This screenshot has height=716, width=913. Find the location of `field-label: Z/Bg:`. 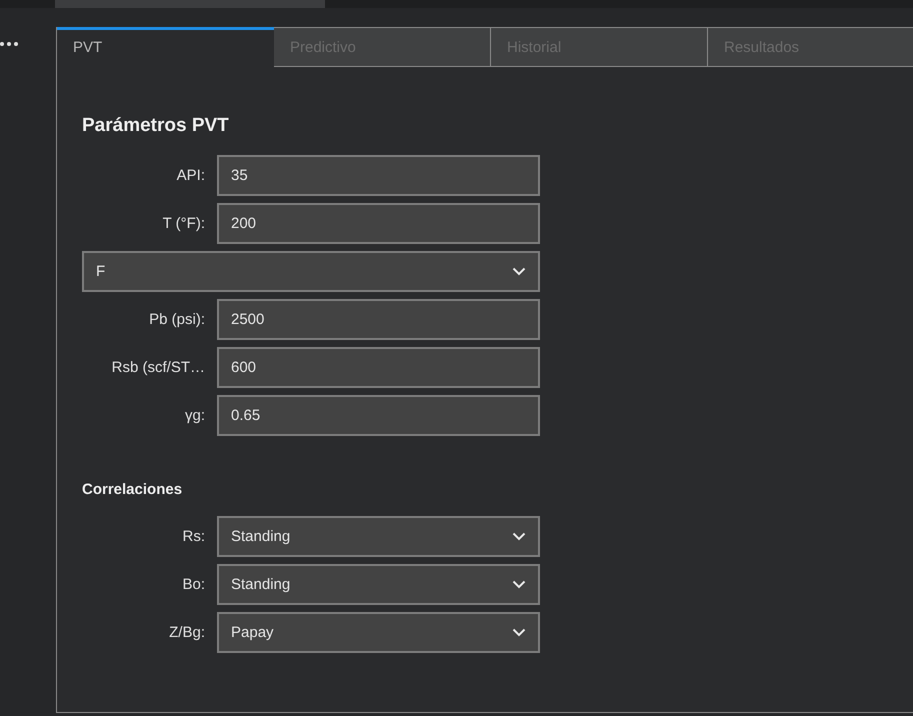

field-label: Z/Bg: is located at coordinates (186, 632).